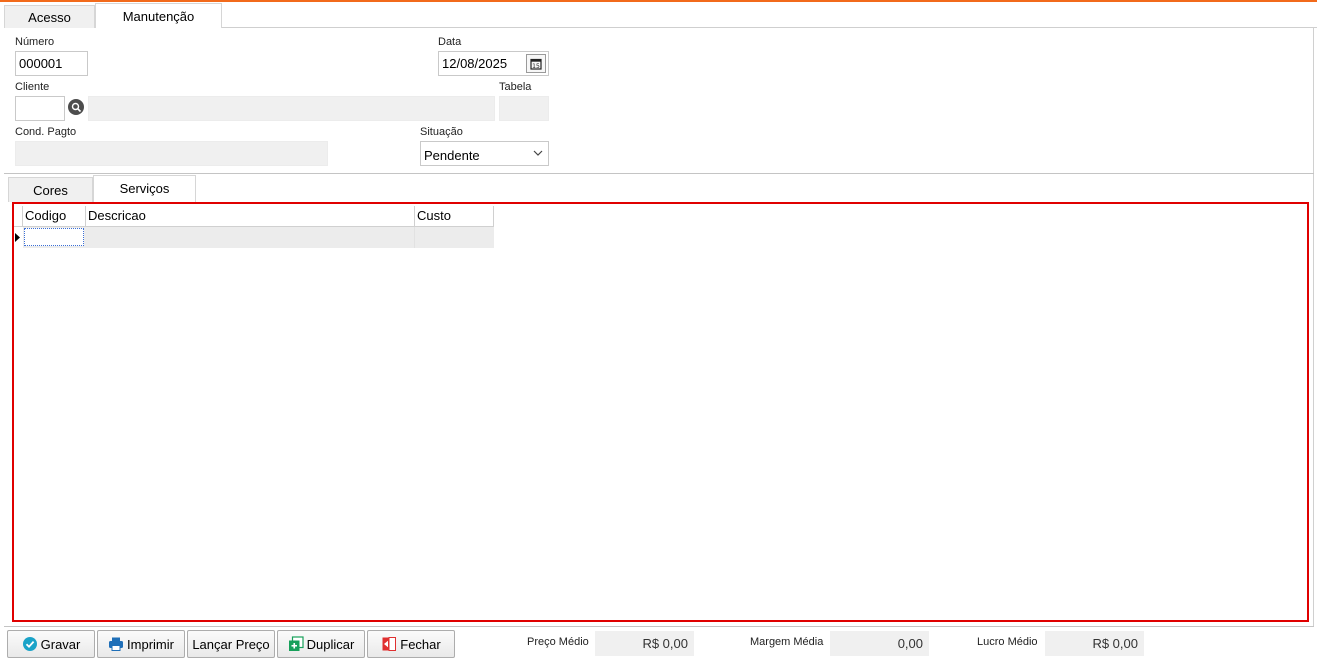 The width and height of the screenshot is (1317, 664). Describe the element at coordinates (18, 216) in the screenshot. I see `grid-corner` at that location.